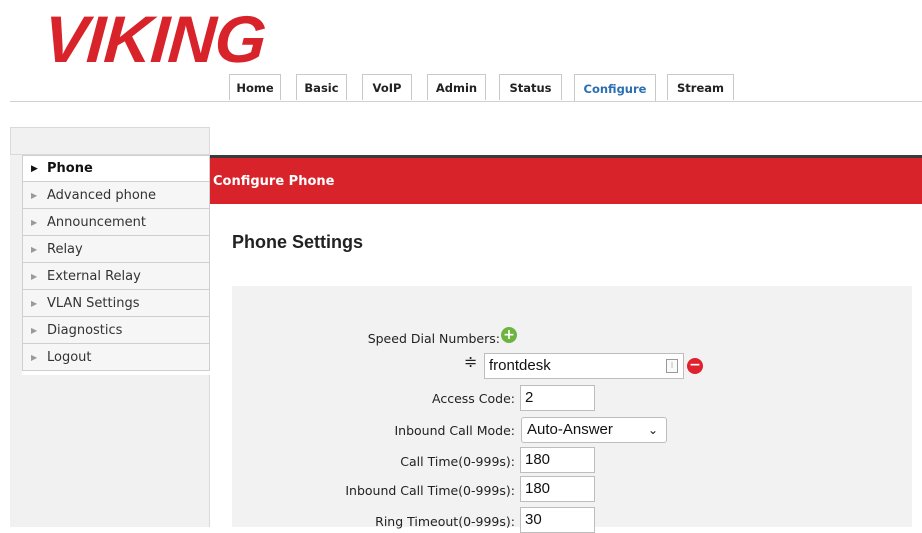 The height and width of the screenshot is (533, 922). What do you see at coordinates (672, 366) in the screenshot?
I see `contact-picker-icon: ⁝` at bounding box center [672, 366].